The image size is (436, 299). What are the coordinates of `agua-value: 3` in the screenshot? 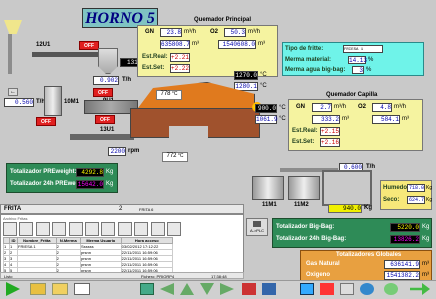 It's located at (358, 70).